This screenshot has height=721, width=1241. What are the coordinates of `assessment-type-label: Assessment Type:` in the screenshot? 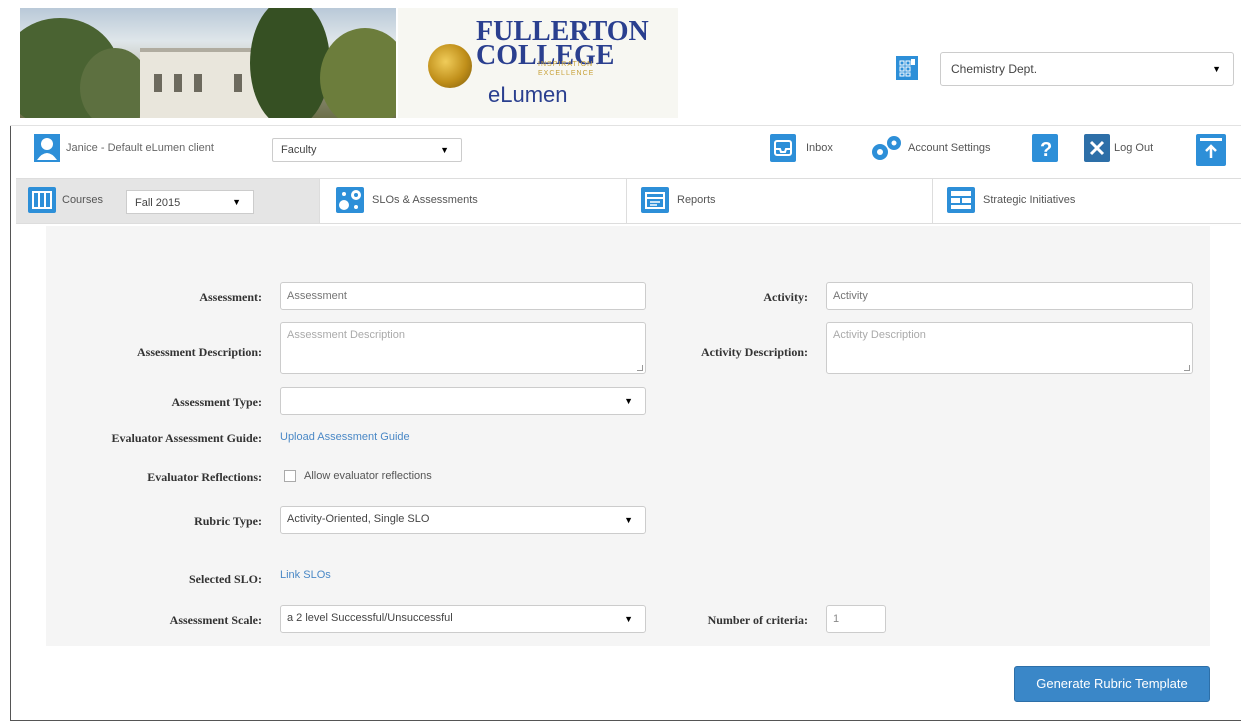 It's located at (216, 402).